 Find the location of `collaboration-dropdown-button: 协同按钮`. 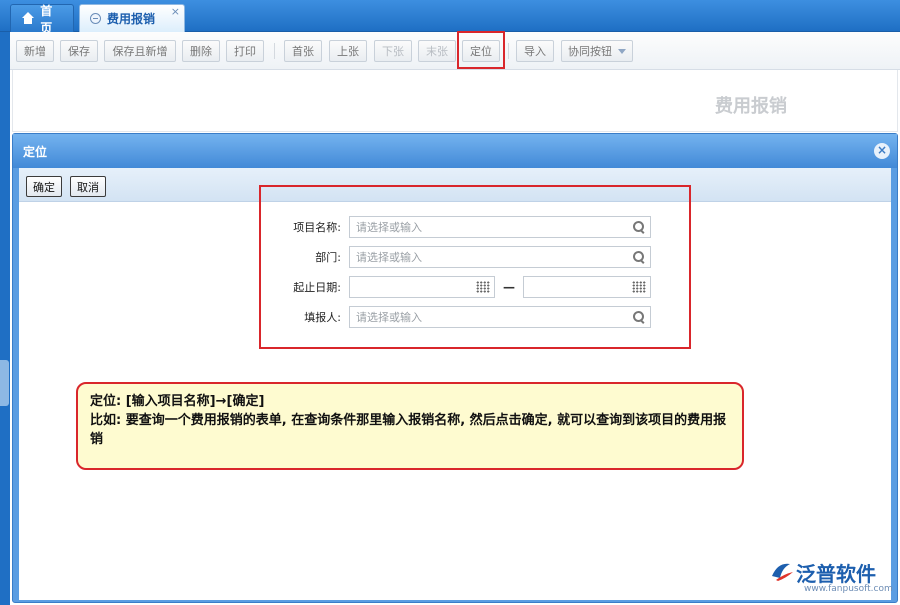

collaboration-dropdown-button: 协同按钮 is located at coordinates (597, 51).